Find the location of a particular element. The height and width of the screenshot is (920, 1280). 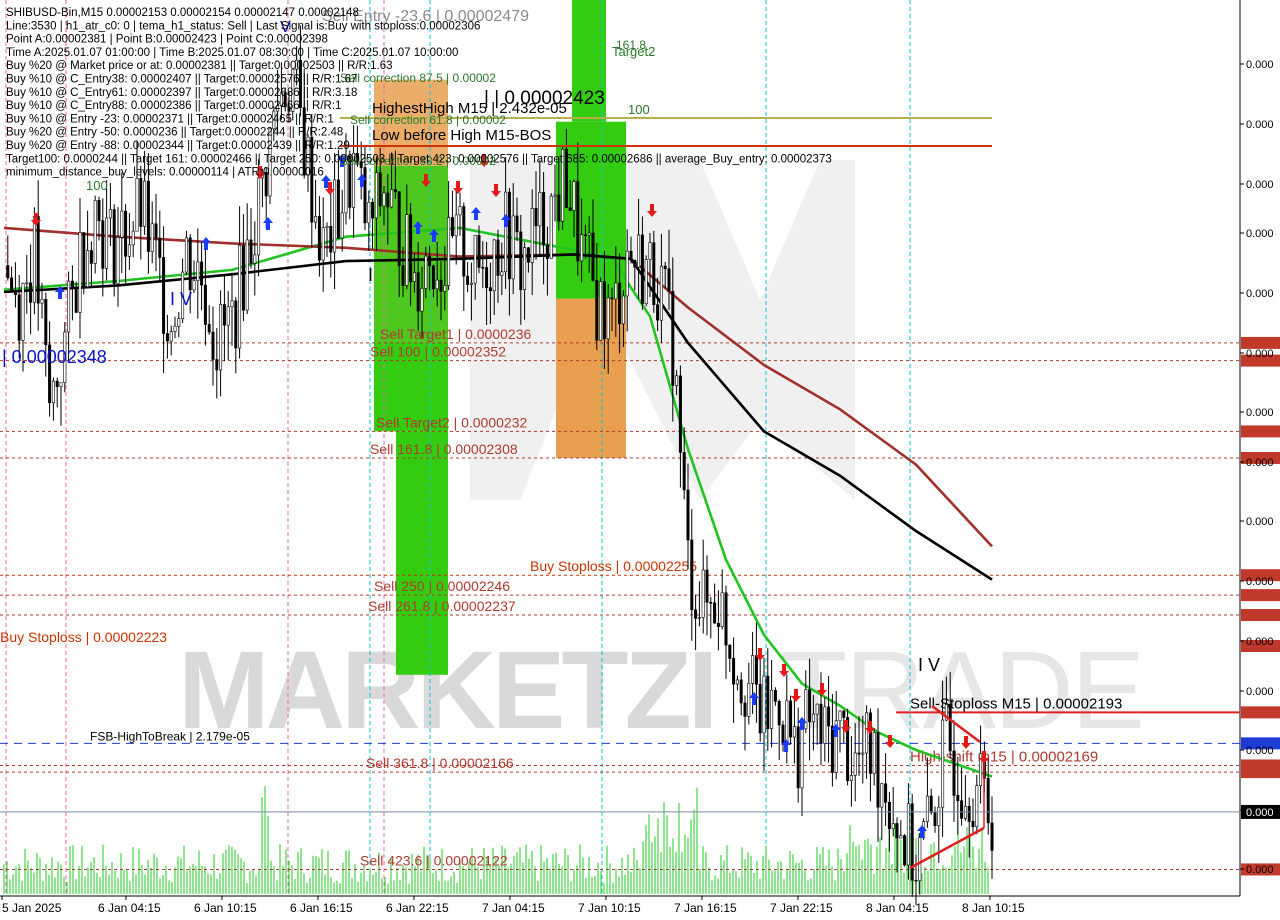

y-tick-label-14: 0.000 is located at coordinates (1260, 870).